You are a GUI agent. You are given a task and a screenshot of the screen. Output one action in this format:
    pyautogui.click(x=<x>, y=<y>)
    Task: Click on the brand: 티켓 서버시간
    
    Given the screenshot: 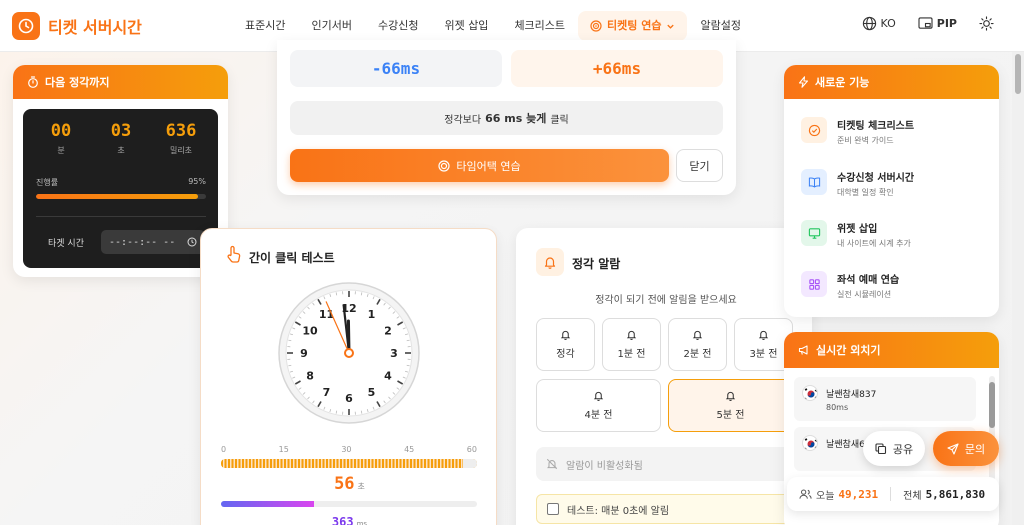 What is the action you would take?
    pyautogui.click(x=77, y=26)
    